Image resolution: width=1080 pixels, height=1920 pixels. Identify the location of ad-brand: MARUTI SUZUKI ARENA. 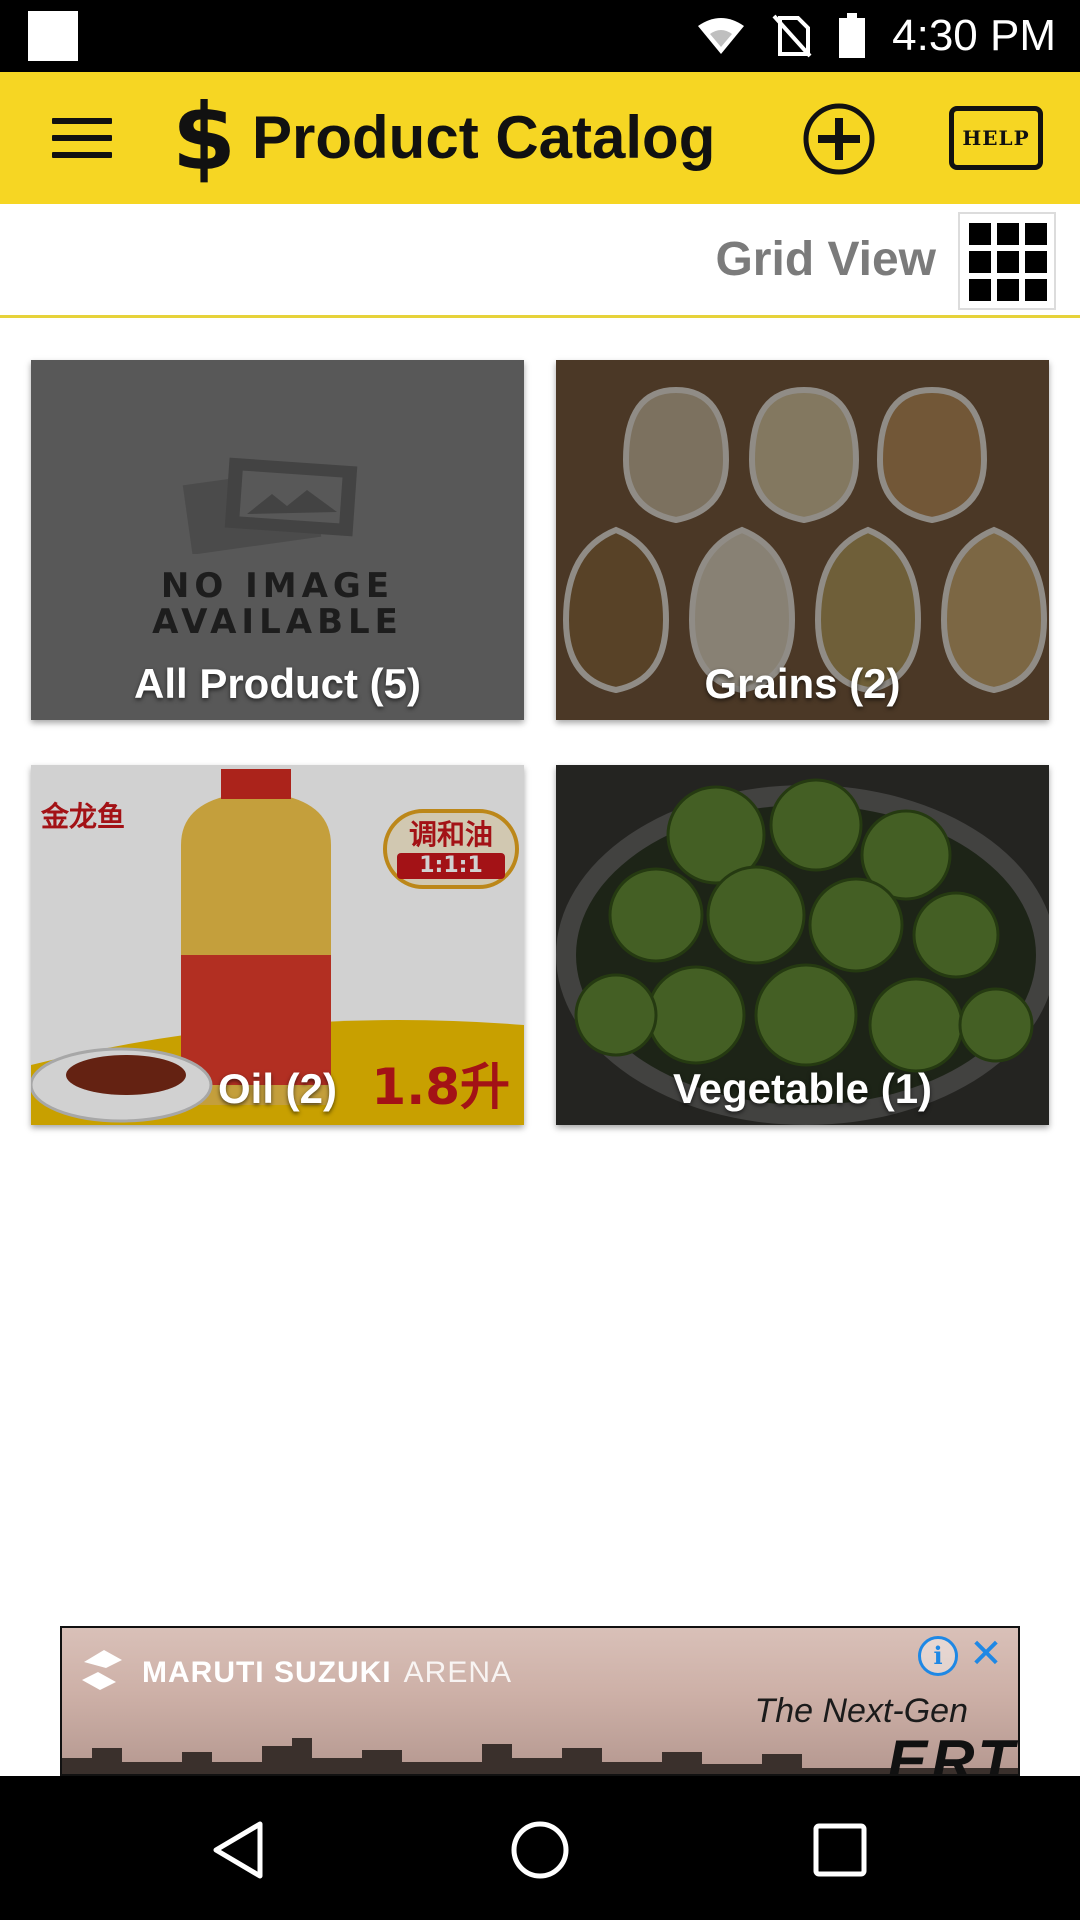
(327, 1673).